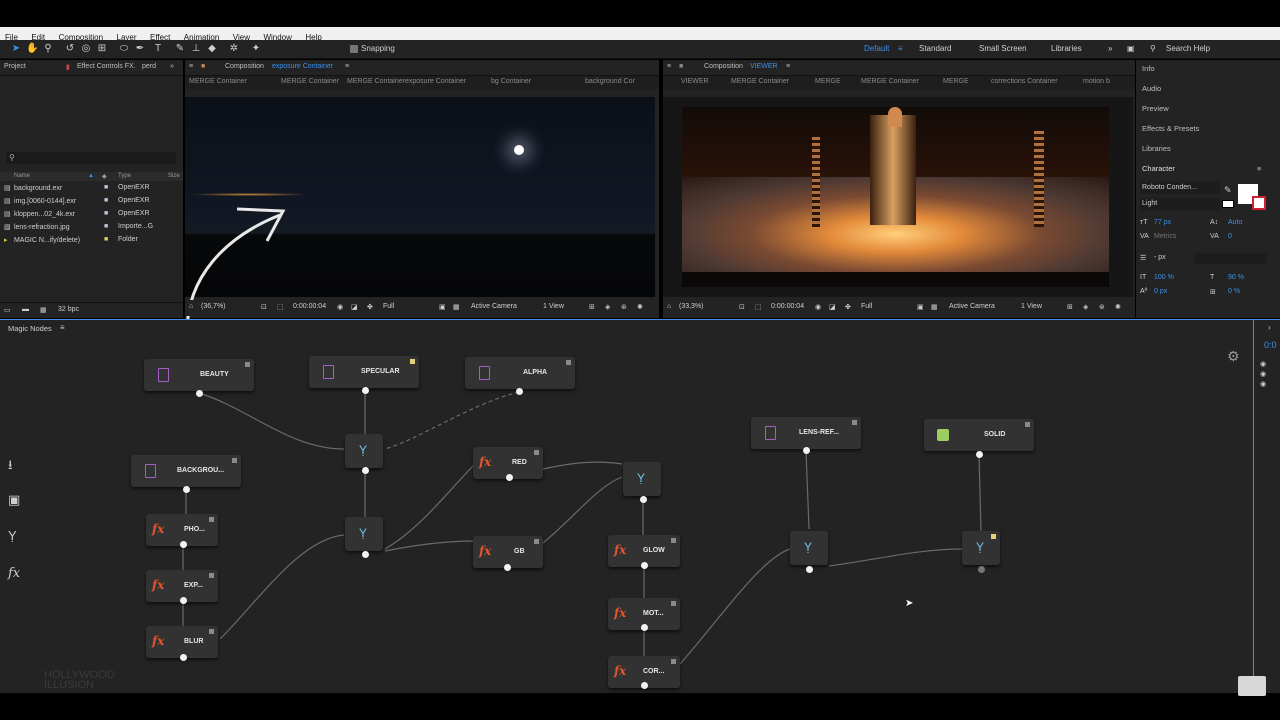  I want to click on font-style-dropdown: Light, so click(1180, 204).